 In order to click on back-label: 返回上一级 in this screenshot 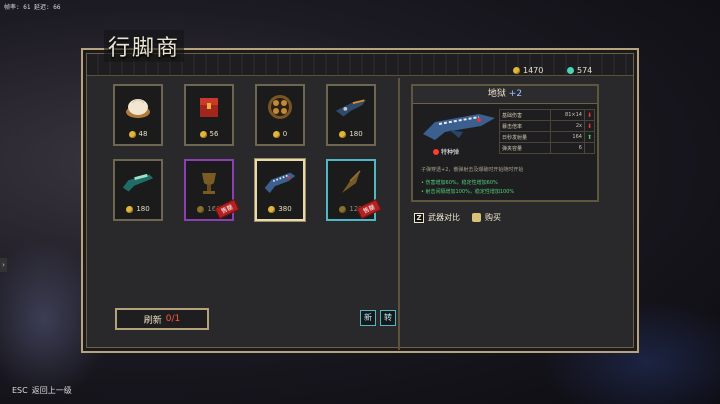, I will do `click(51, 390)`.